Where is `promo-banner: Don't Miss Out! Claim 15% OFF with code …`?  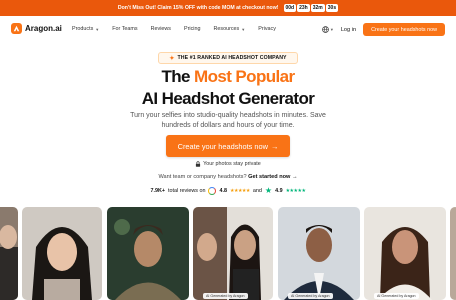
promo-banner: Don't Miss Out! Claim 15% OFF with code … is located at coordinates (228, 8).